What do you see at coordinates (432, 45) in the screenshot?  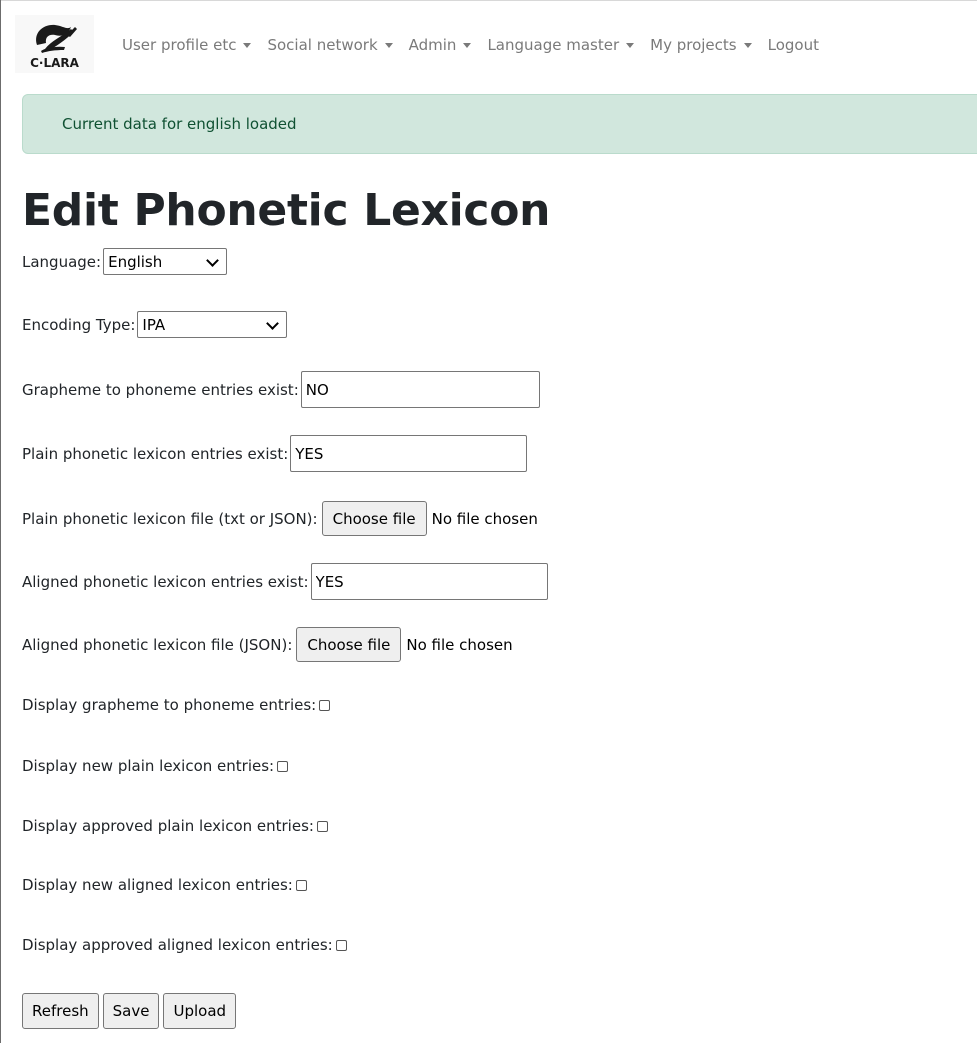 I see `nav-label: Admin` at bounding box center [432, 45].